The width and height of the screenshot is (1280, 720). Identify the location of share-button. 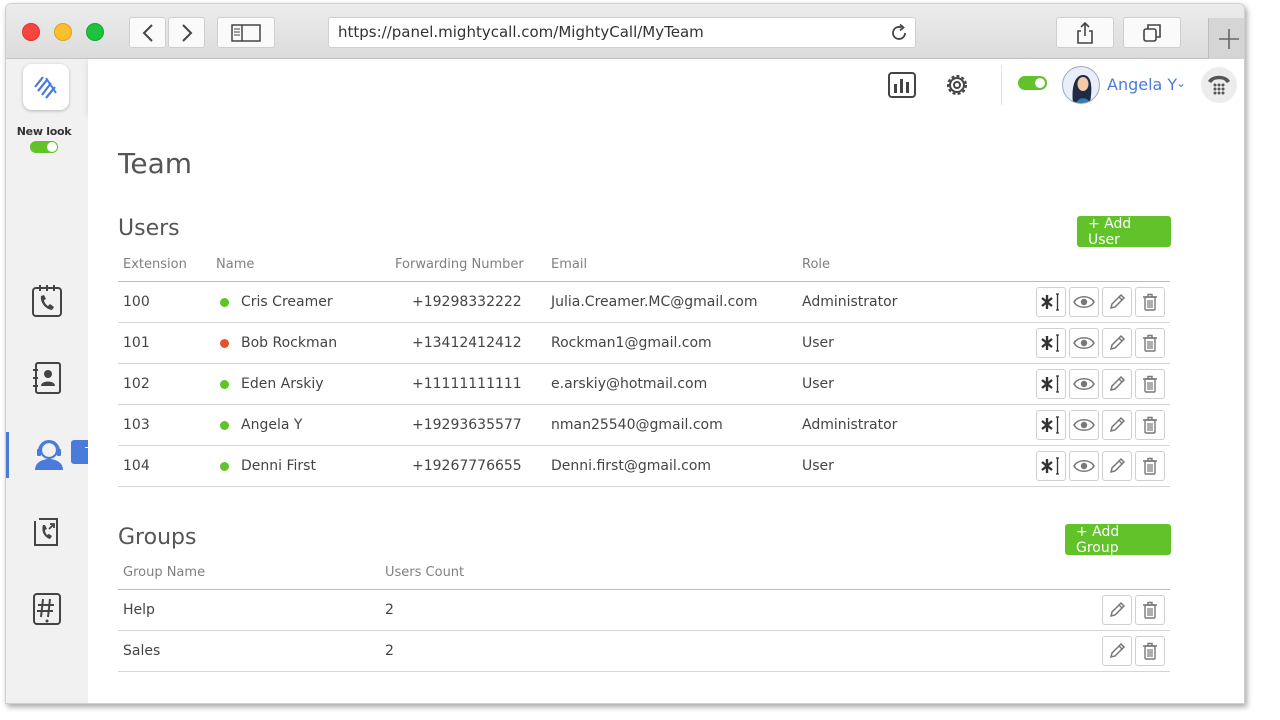
(1085, 32).